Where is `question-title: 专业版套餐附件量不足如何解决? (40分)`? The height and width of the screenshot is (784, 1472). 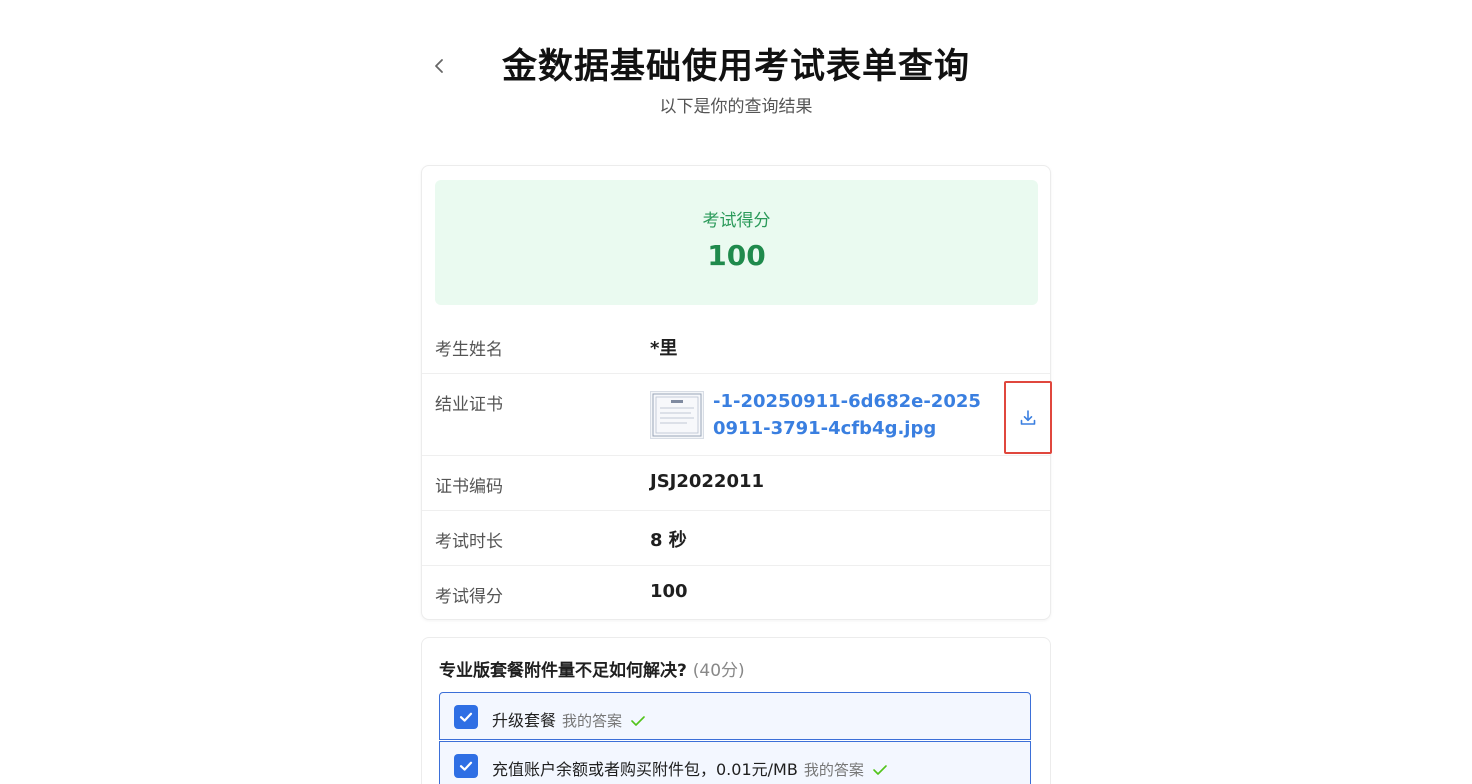 question-title: 专业版套餐附件量不足如何解决? (40分) is located at coordinates (592, 668).